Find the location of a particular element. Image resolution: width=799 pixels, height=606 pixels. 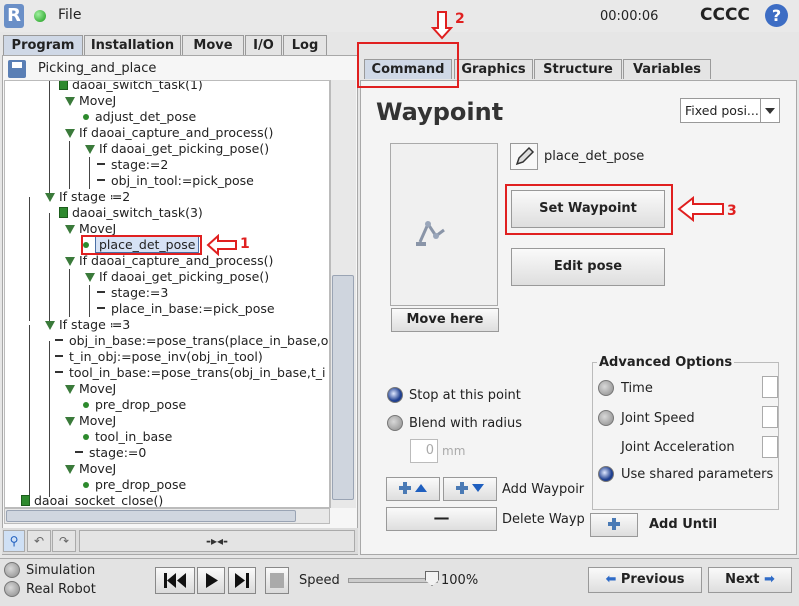

shared-params-radio is located at coordinates (606, 474).